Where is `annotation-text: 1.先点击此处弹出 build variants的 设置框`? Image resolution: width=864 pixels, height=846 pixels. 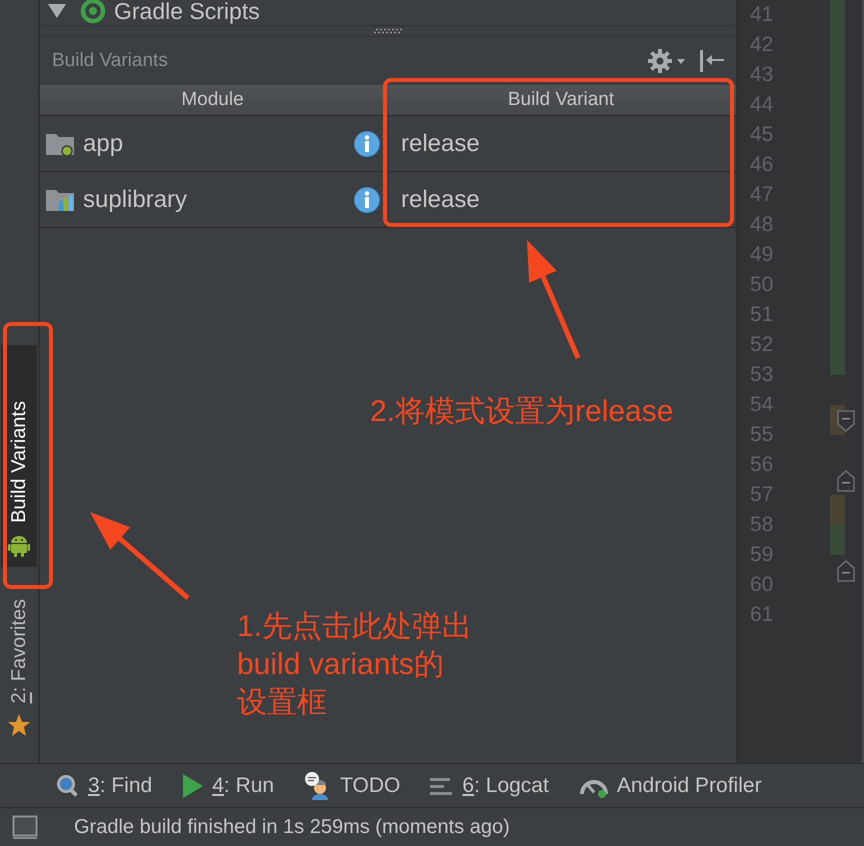
annotation-text: 1.先点击此处弹出 build variants的 设置框 is located at coordinates (354, 665).